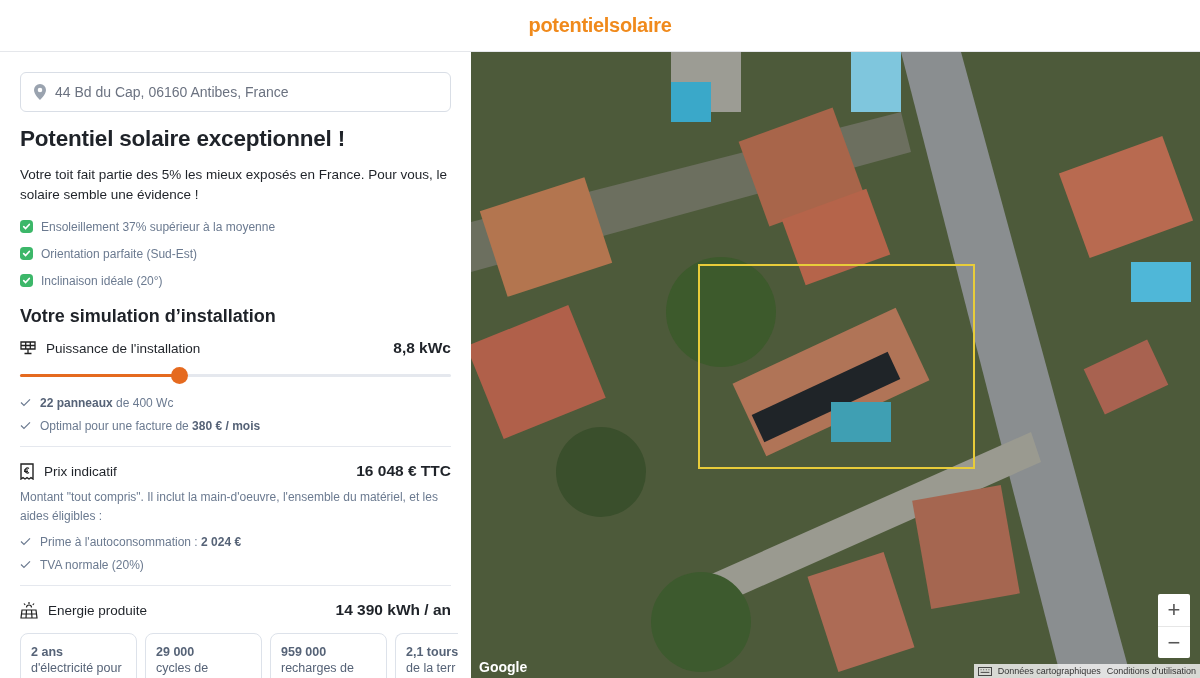 This screenshot has width=1200, height=678. I want to click on attribution-link: Données cartographiques, so click(1049, 671).